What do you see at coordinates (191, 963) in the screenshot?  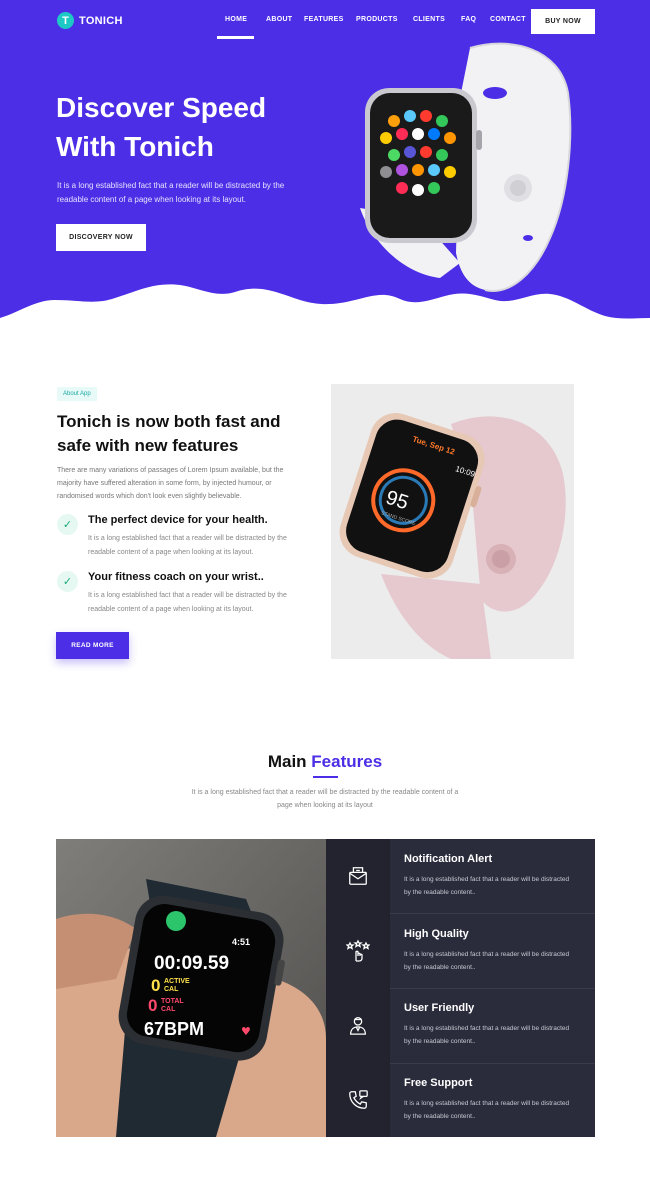 I see `watch-timer: 00:09.59` at bounding box center [191, 963].